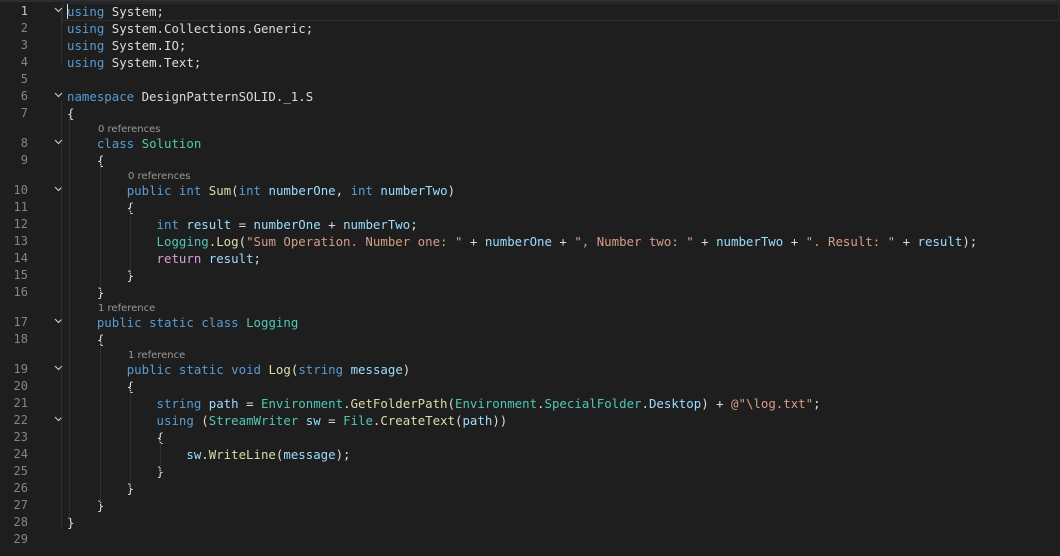  Describe the element at coordinates (675, 403) in the screenshot. I see `code-token: Desktop` at that location.